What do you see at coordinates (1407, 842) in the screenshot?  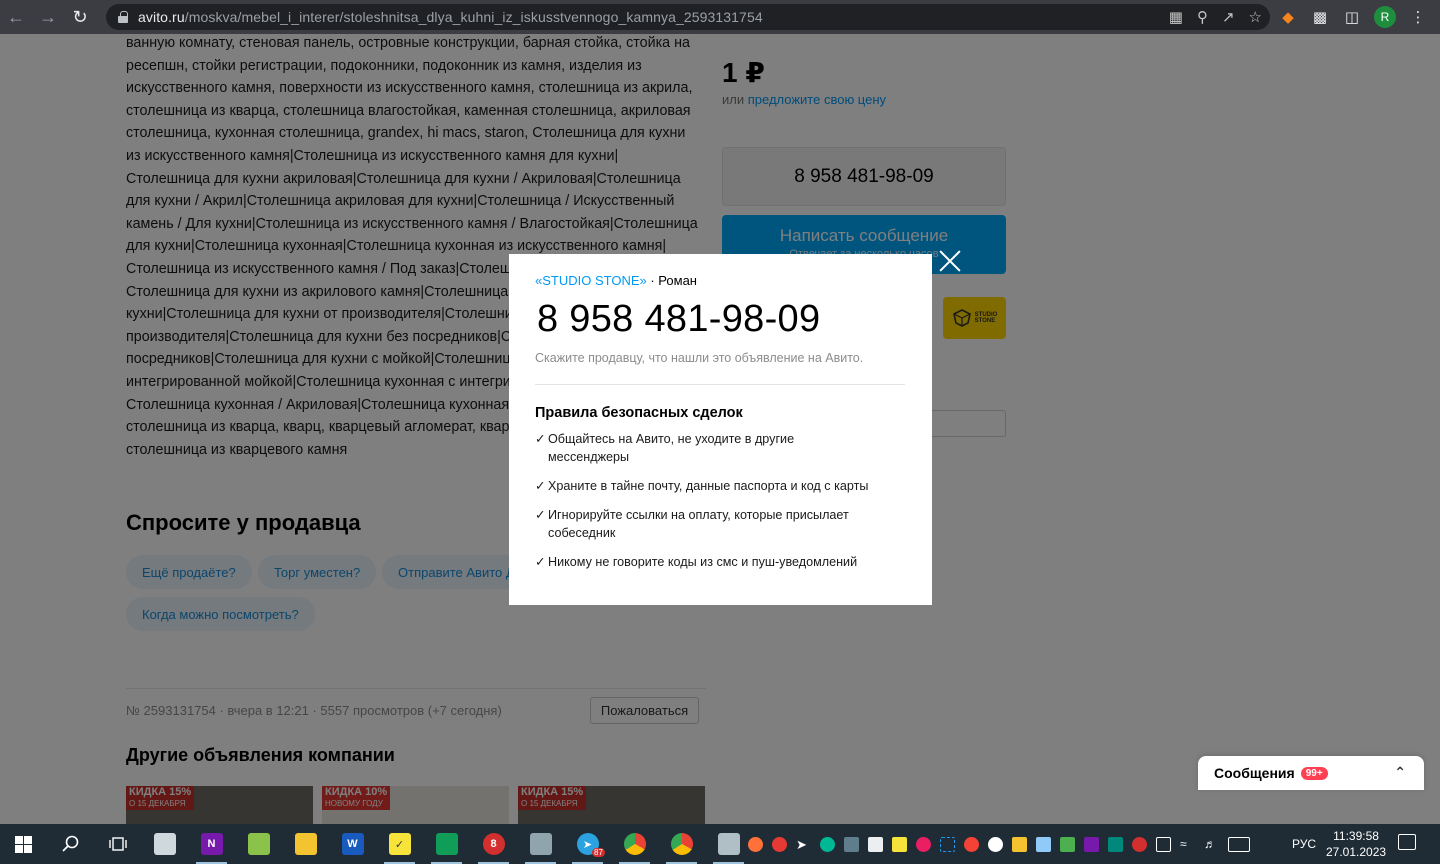 I see `notification-icon` at bounding box center [1407, 842].